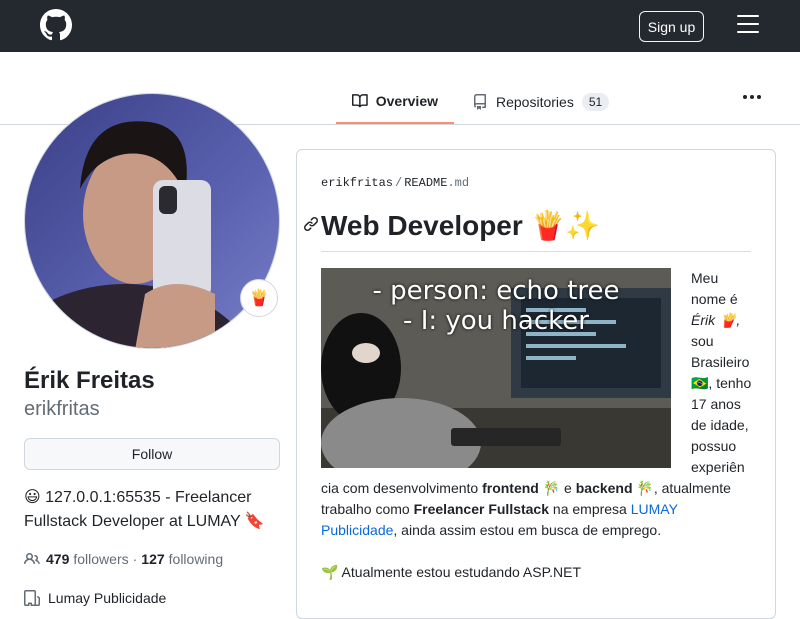  What do you see at coordinates (451, 572) in the screenshot?
I see `readme-studying-line: 🌱 Atualmente estou estudando ASP.NET` at bounding box center [451, 572].